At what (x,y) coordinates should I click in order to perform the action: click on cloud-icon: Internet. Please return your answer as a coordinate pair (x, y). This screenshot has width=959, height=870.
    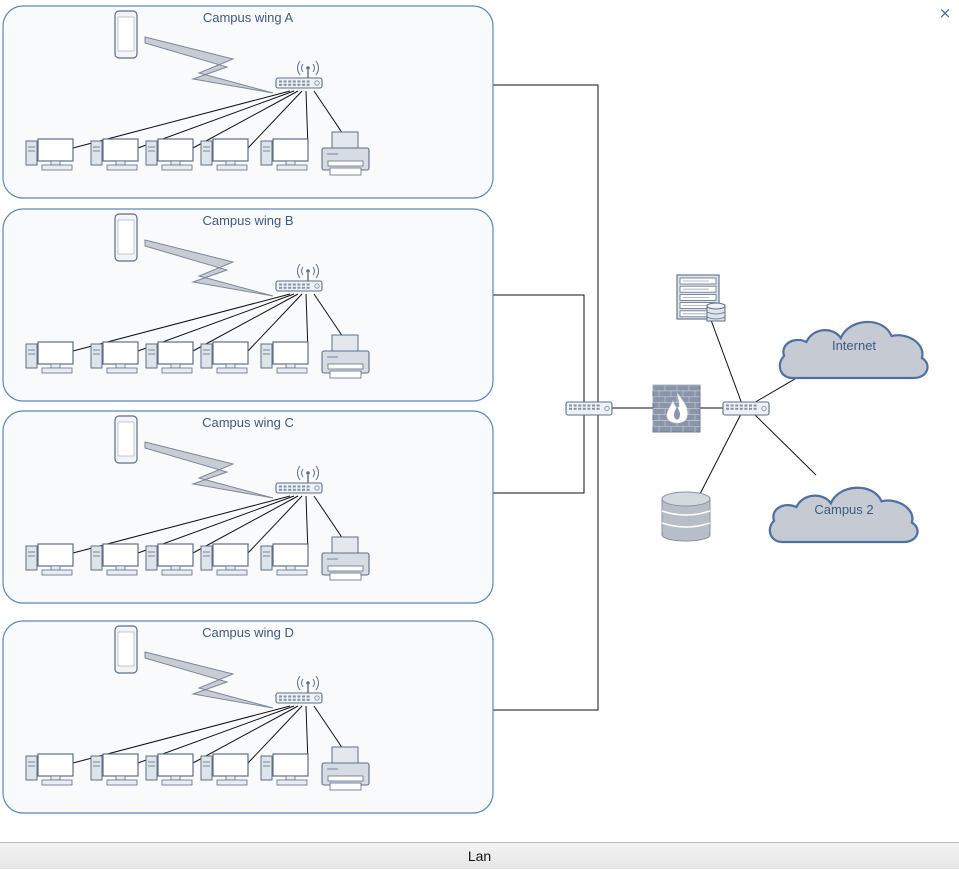
    Looking at the image, I should click on (854, 350).